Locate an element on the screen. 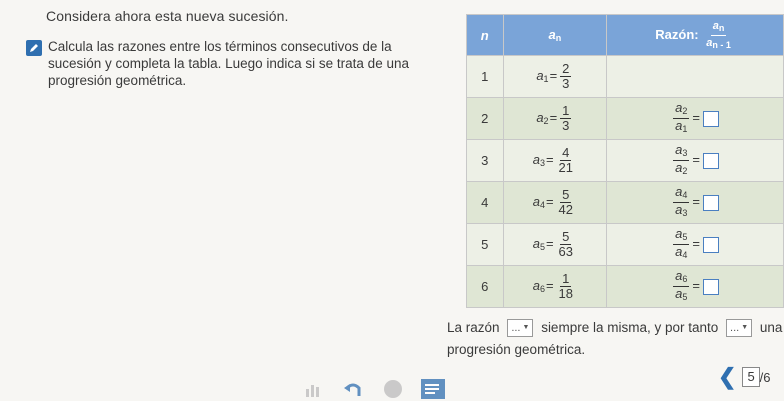 The image size is (784, 401). page-total: /6 is located at coordinates (765, 377).